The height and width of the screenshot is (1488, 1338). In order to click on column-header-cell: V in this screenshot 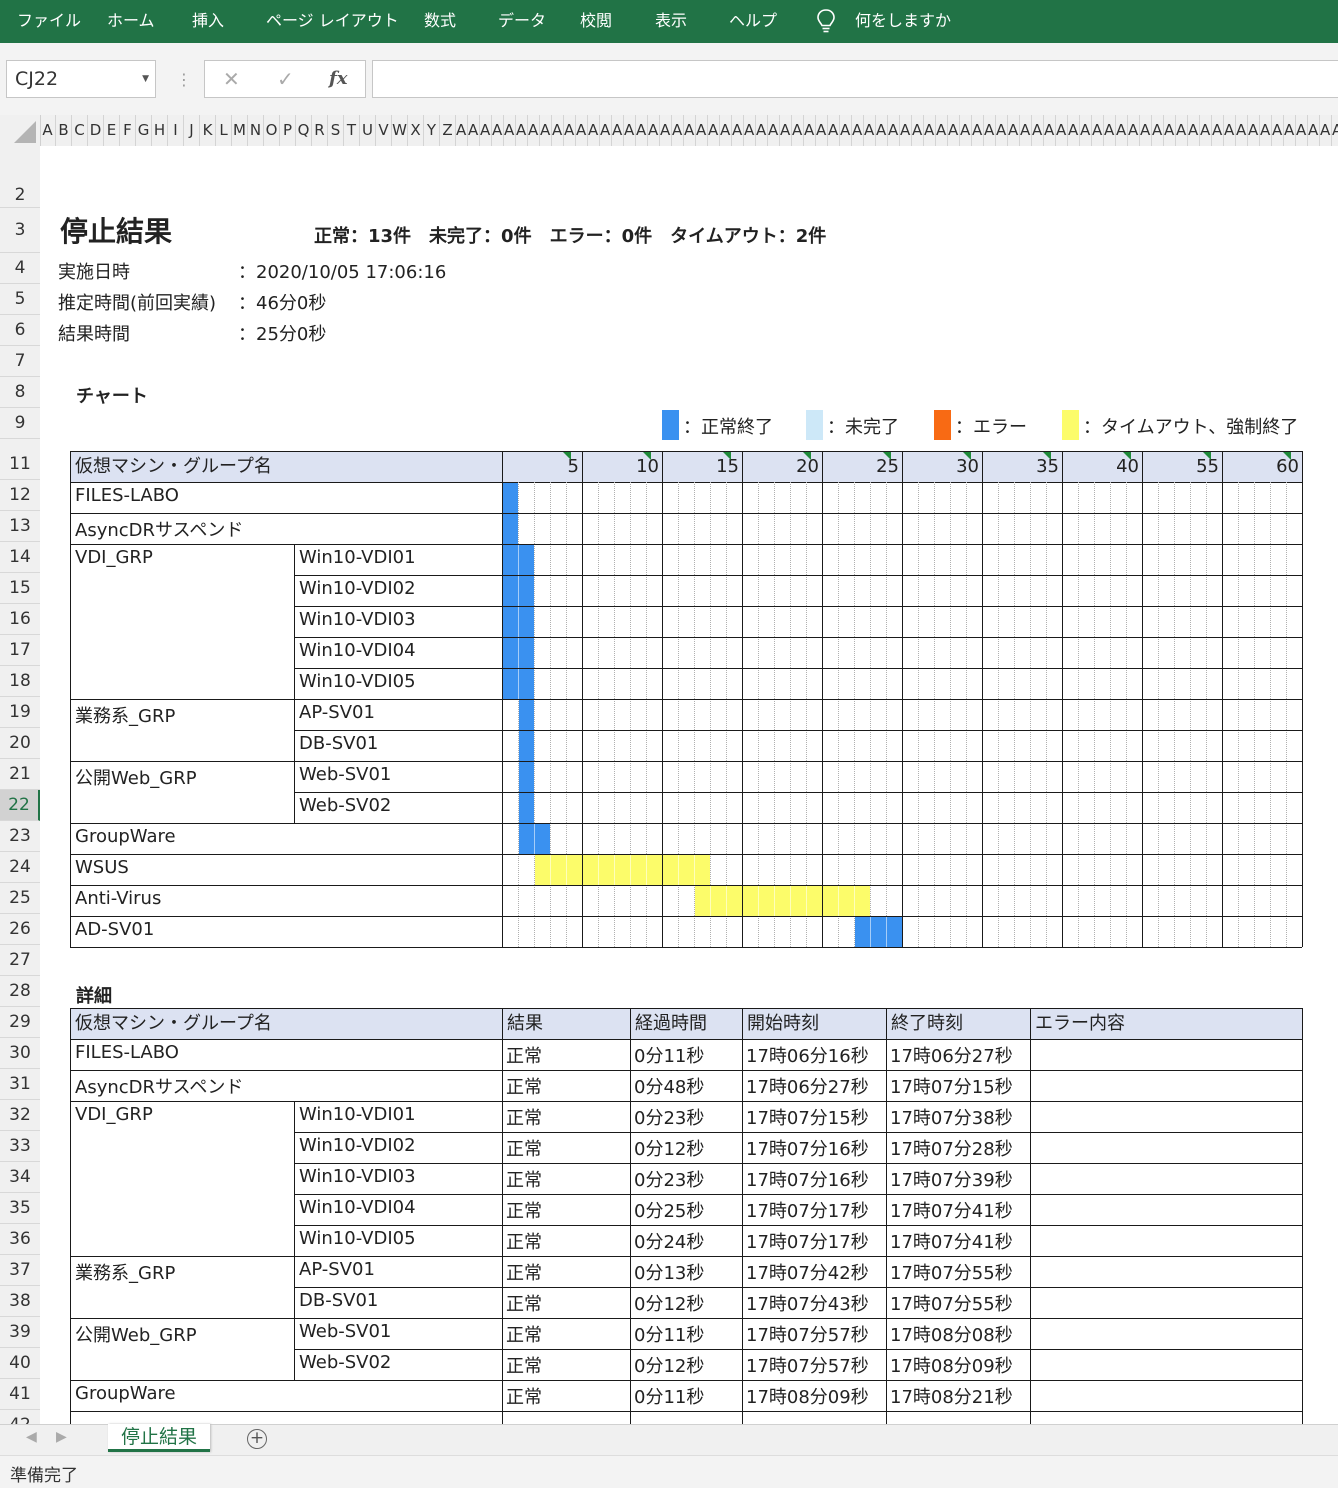, I will do `click(384, 130)`.